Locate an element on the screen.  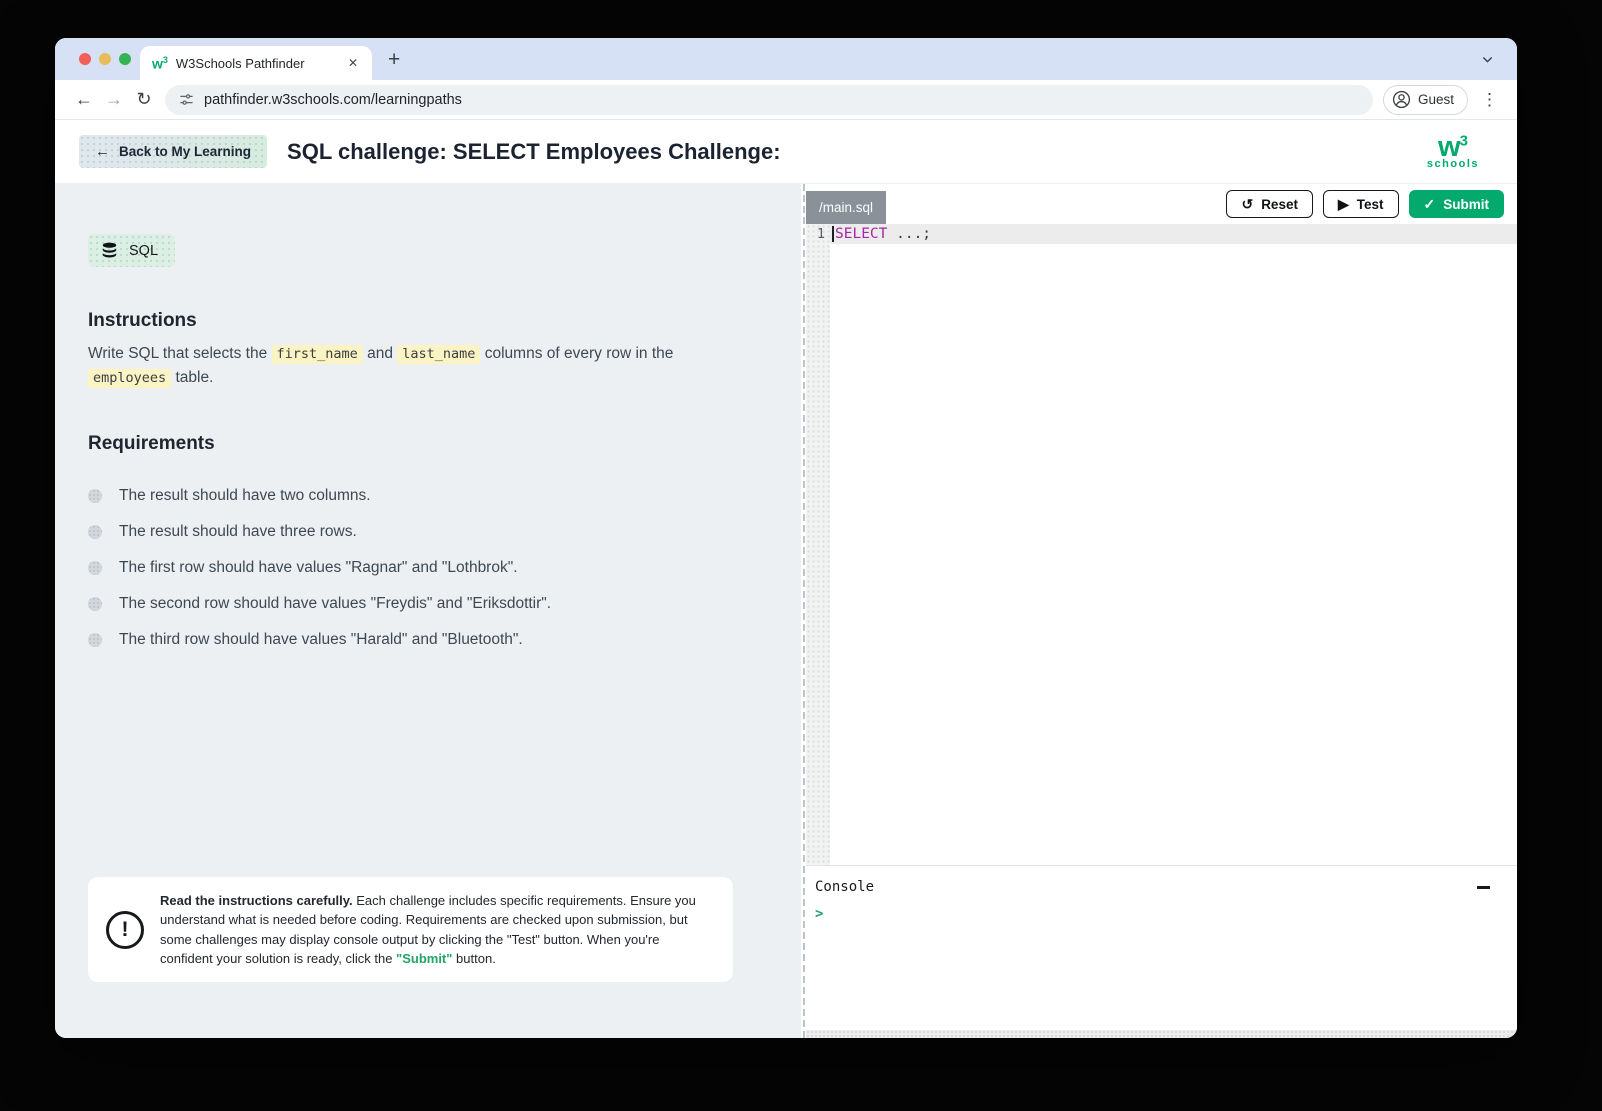
browser-tab-strip: w3 W3Schools Pathfinder ✕ + is located at coordinates (786, 59).